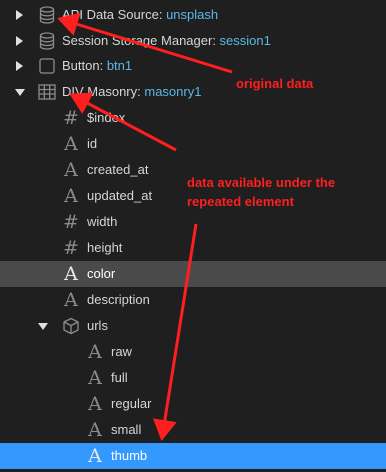  What do you see at coordinates (97, 65) in the screenshot?
I see `tree-item-label: Button: btn1` at bounding box center [97, 65].